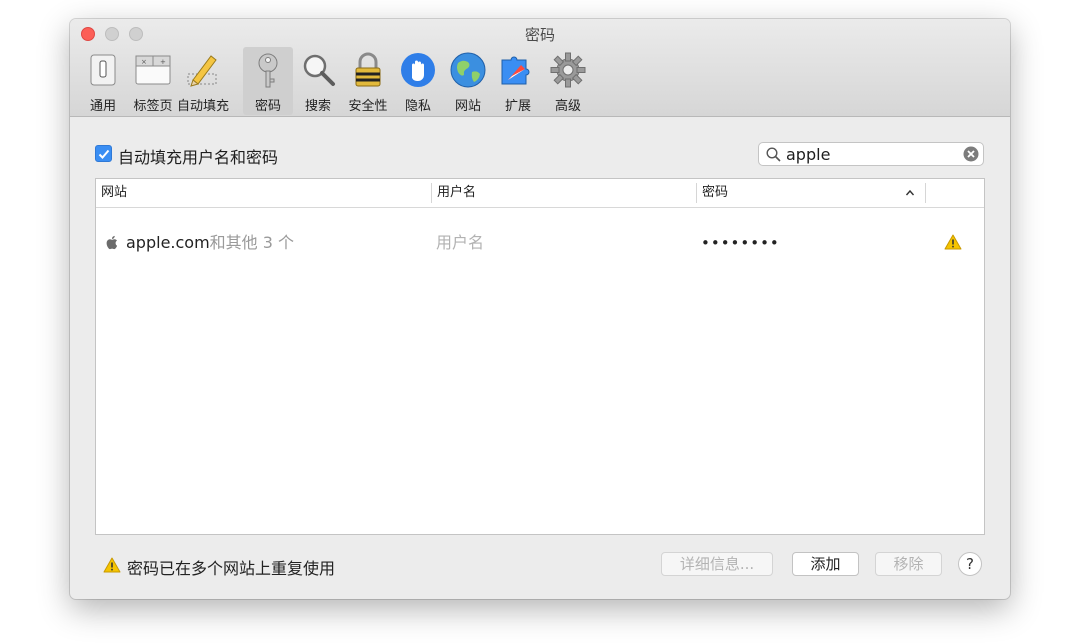 Image resolution: width=1080 pixels, height=644 pixels. What do you see at coordinates (540, 565) in the screenshot?
I see `footer-bar: 密码已在多个网站上重复使用 详细信息... 添加 移除 ?` at bounding box center [540, 565].